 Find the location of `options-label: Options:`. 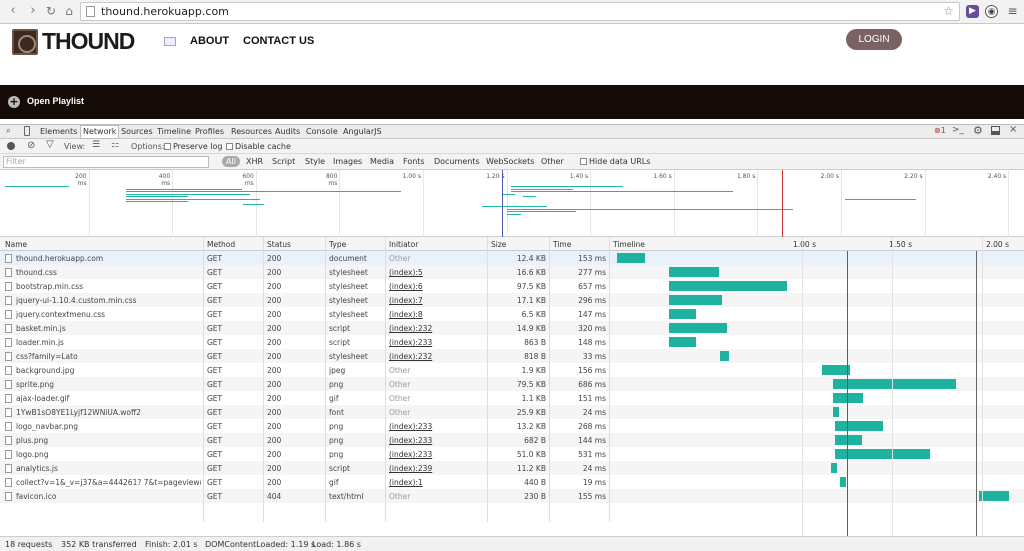

options-label: Options: is located at coordinates (148, 146).